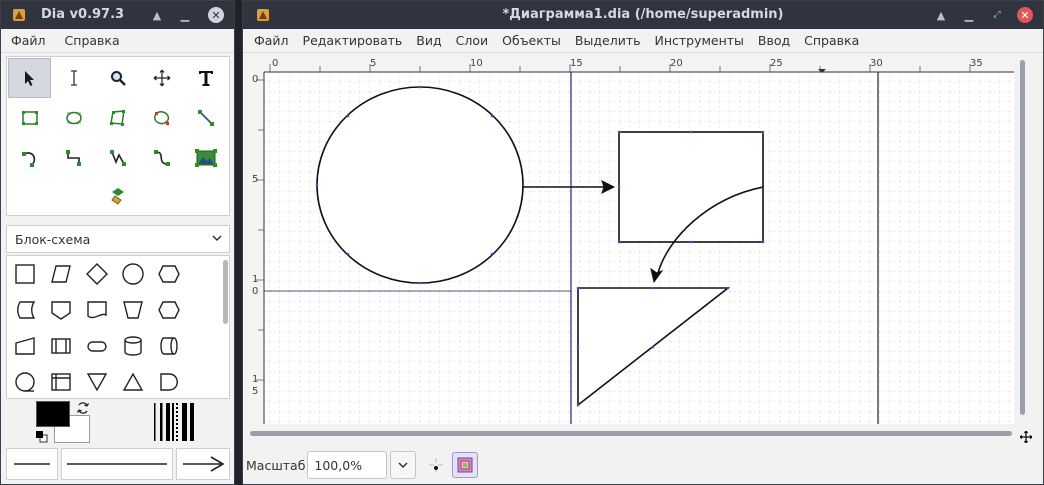  Describe the element at coordinates (61, 381) in the screenshot. I see `flowchart-internal-storage-shape` at that location.